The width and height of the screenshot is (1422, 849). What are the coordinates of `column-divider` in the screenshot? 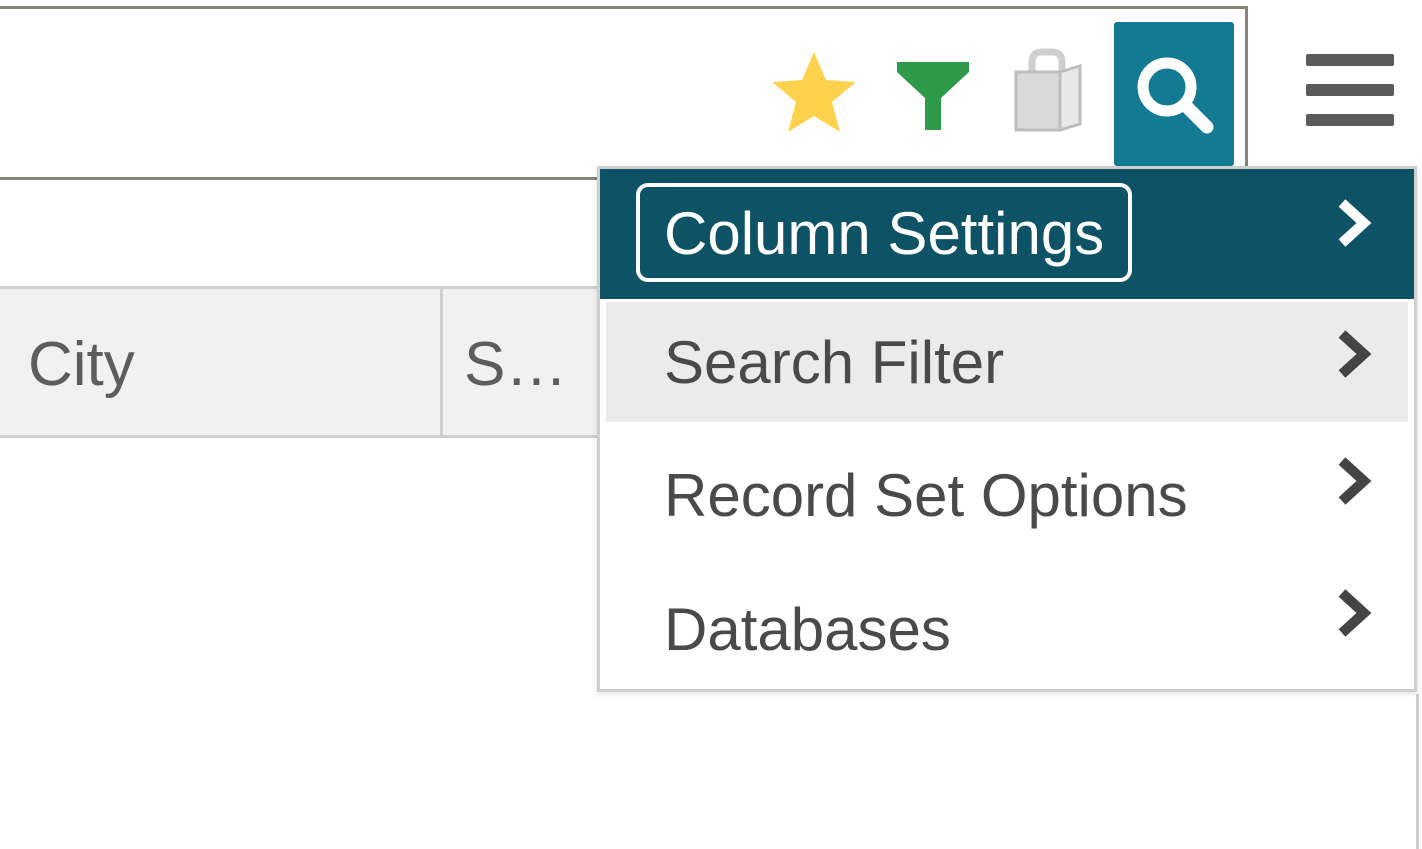 It's located at (441, 363).